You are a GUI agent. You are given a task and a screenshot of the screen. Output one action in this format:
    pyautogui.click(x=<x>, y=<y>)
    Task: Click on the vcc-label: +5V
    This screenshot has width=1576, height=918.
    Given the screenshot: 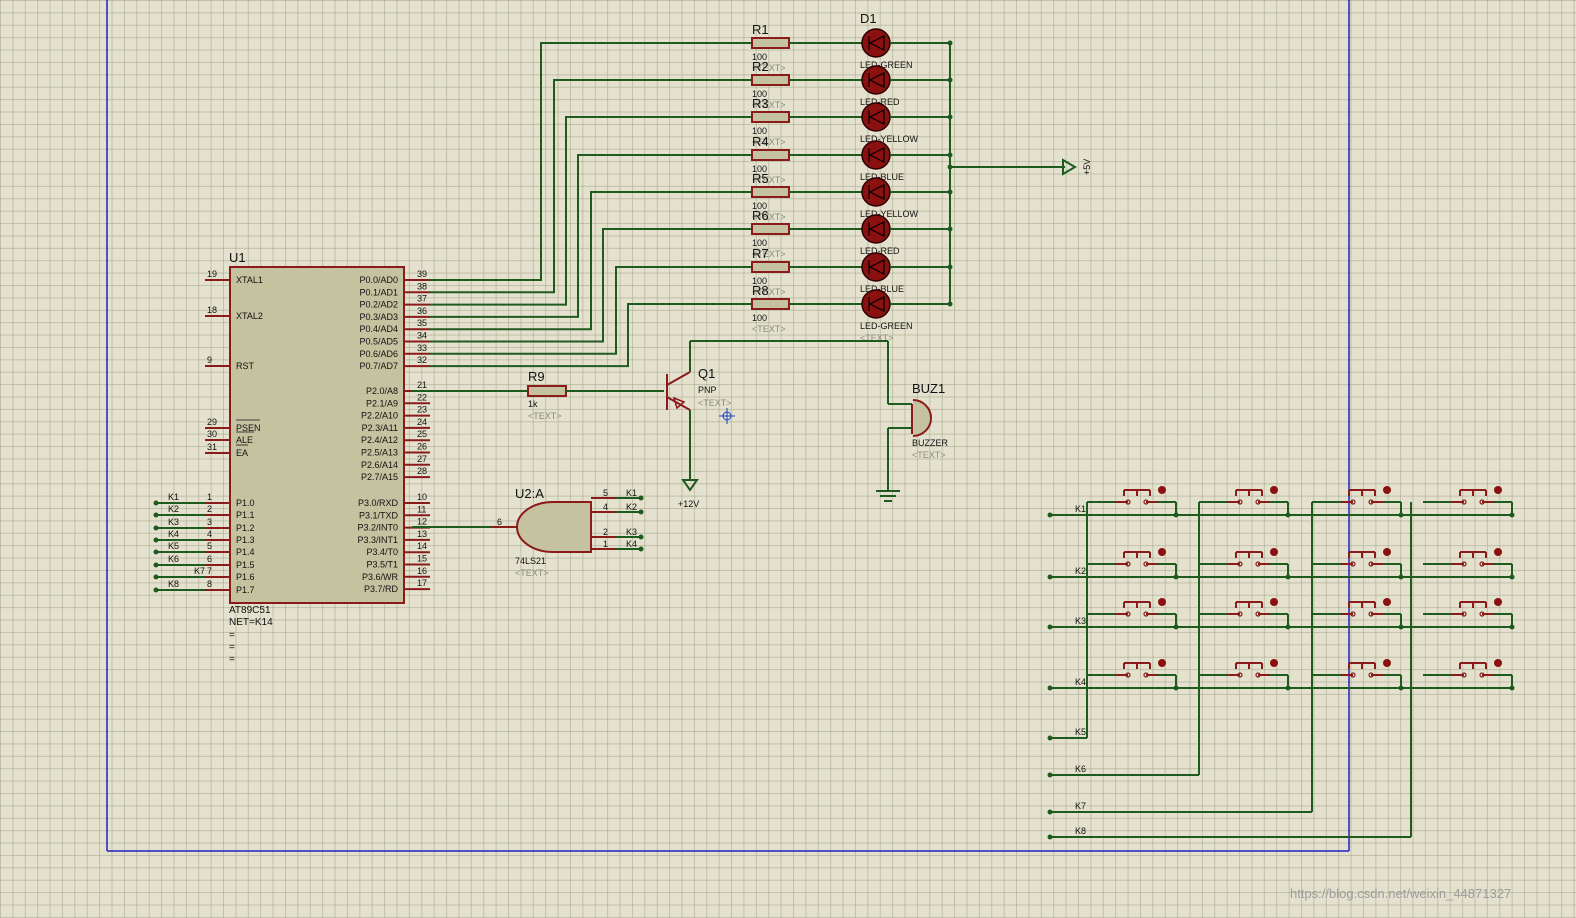 What is the action you would take?
    pyautogui.click(x=1087, y=167)
    